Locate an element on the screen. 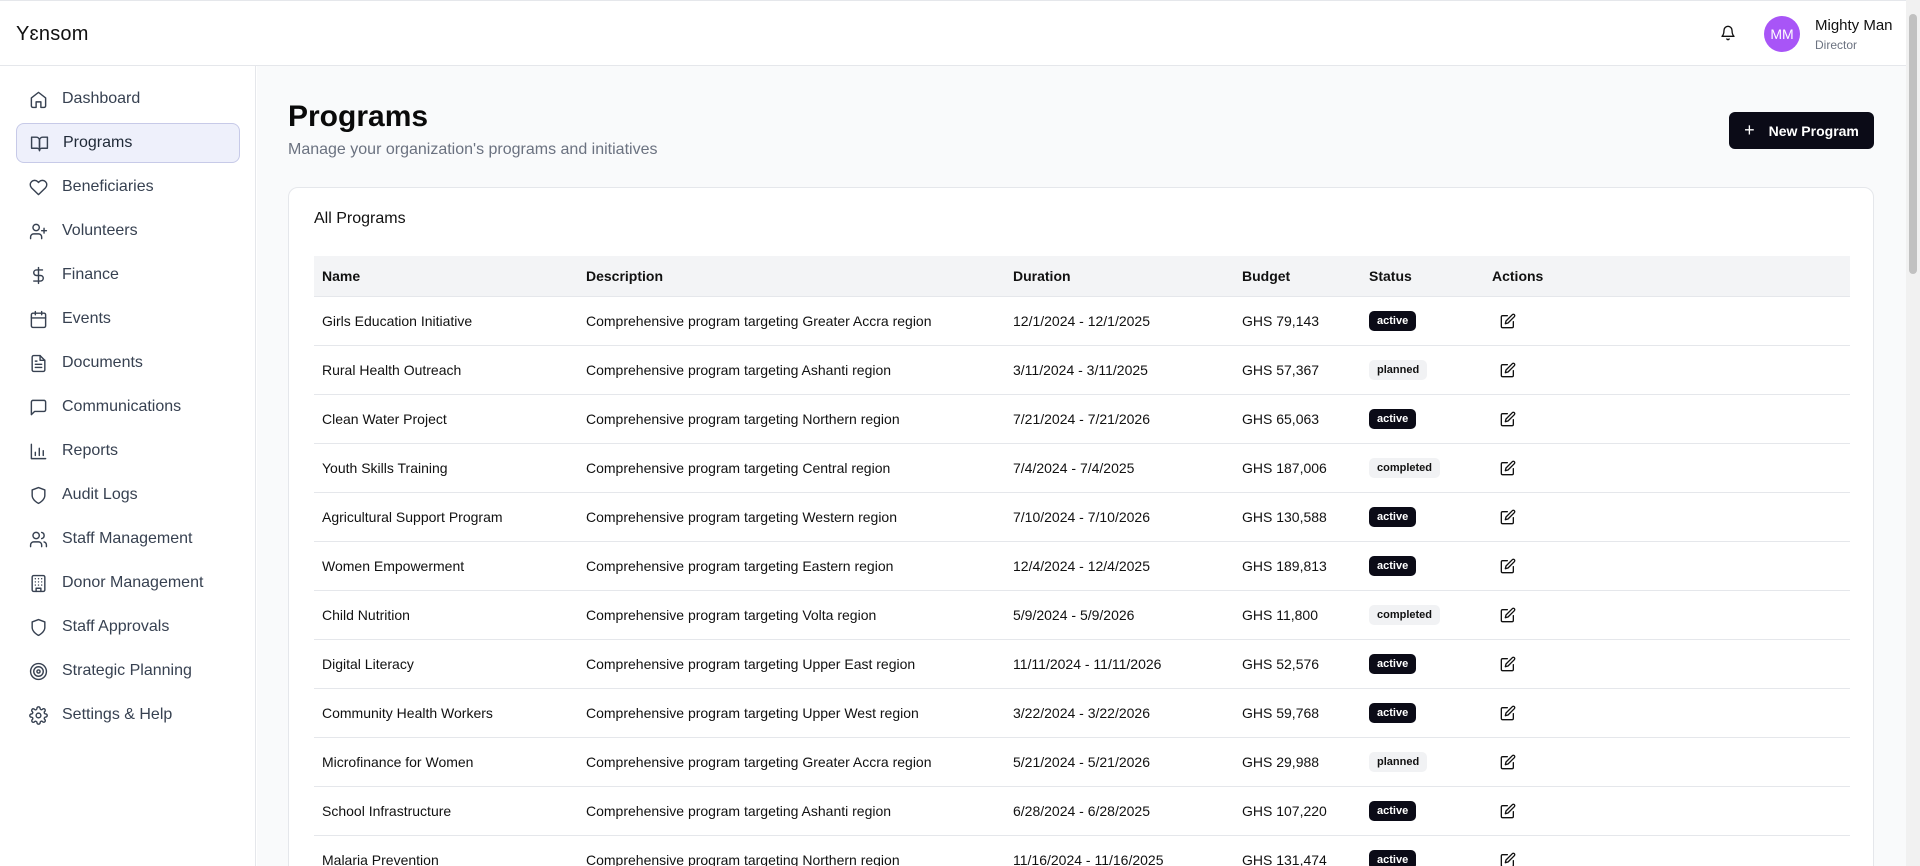 This screenshot has height=866, width=1920. sidebar-item-label: Strategic Planning is located at coordinates (127, 670).